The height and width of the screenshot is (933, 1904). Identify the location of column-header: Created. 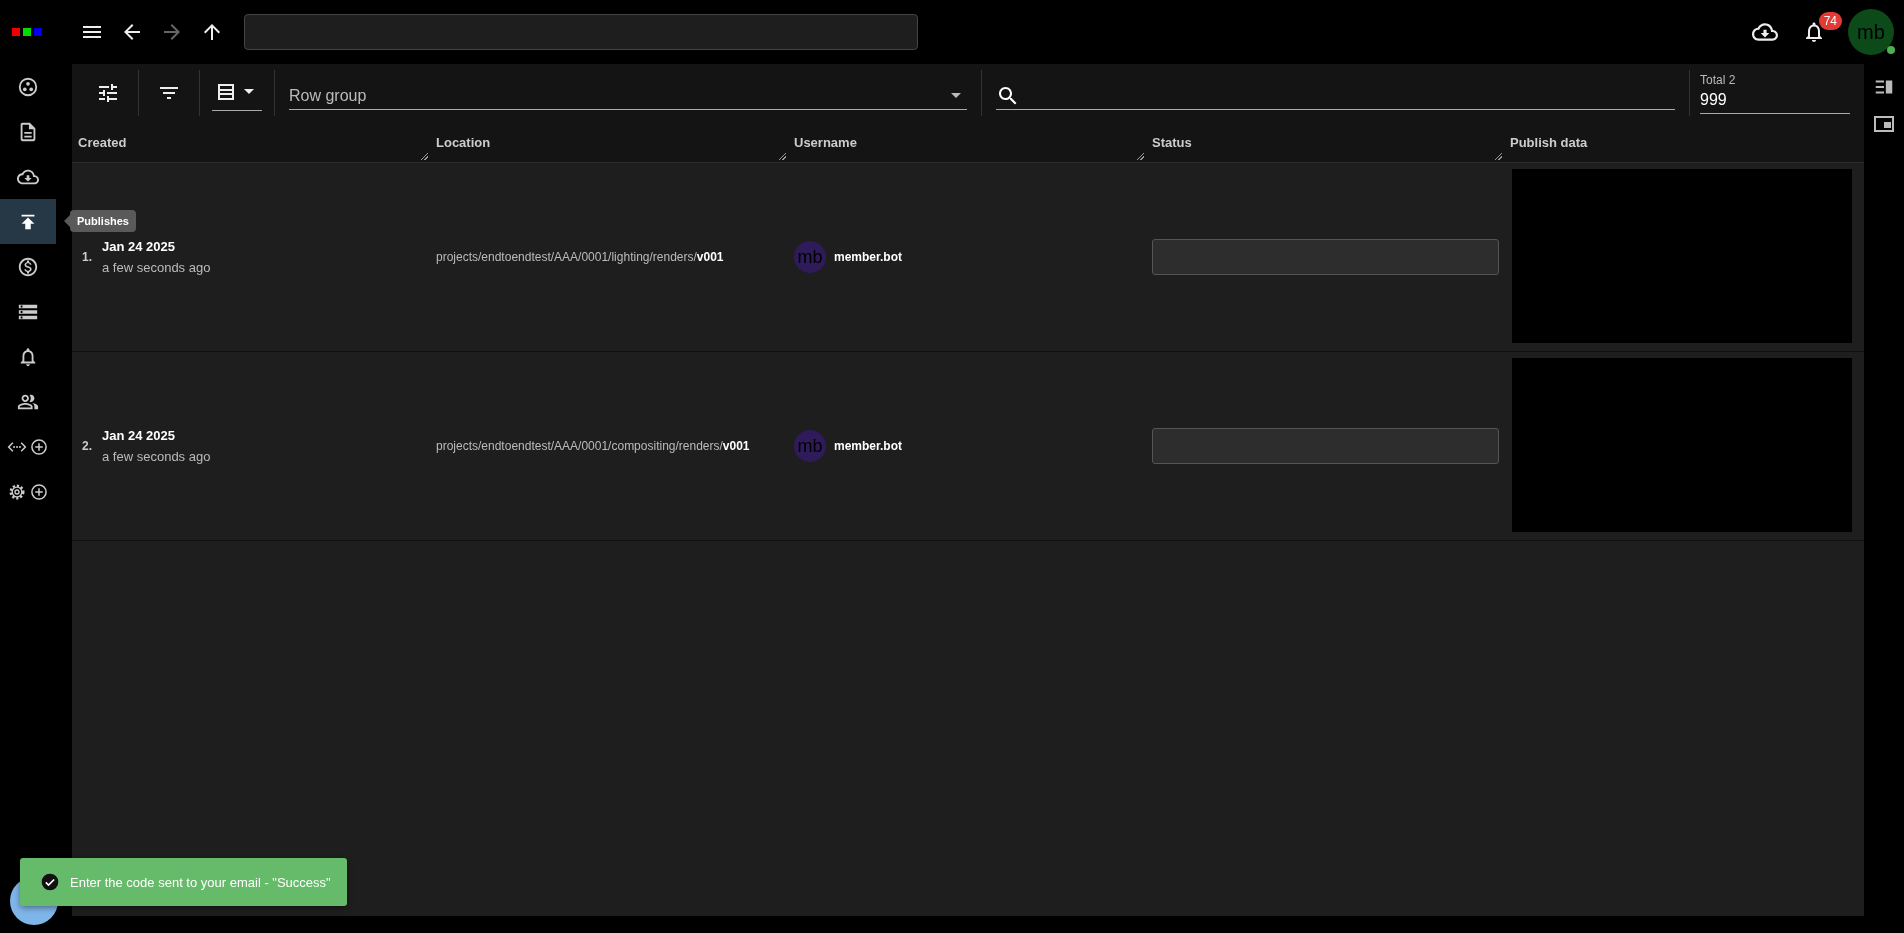
(102, 142).